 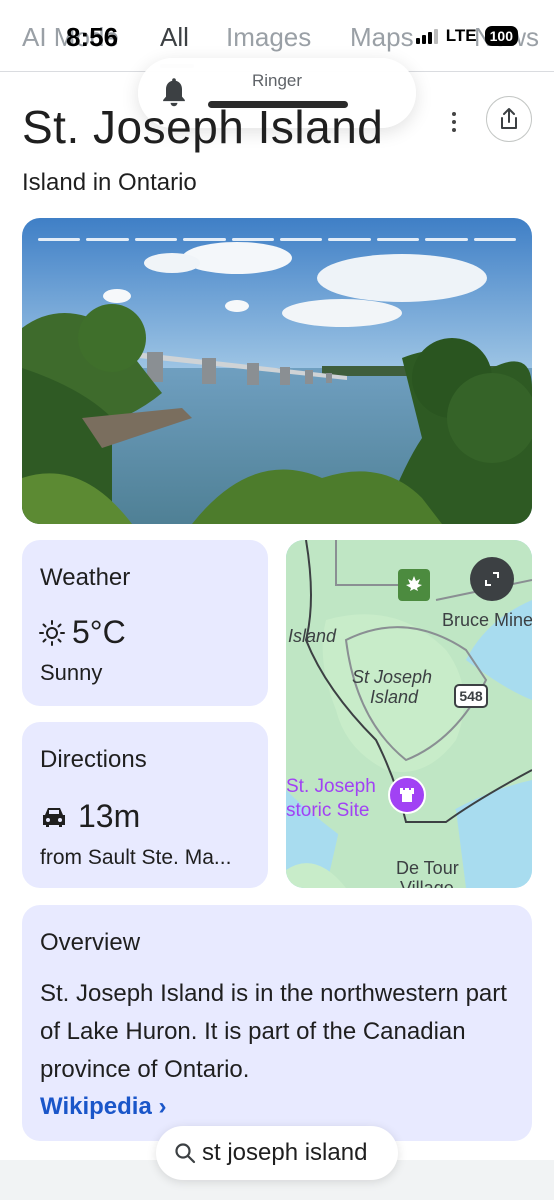 What do you see at coordinates (92, 37) in the screenshot?
I see `status-time: 8:56` at bounding box center [92, 37].